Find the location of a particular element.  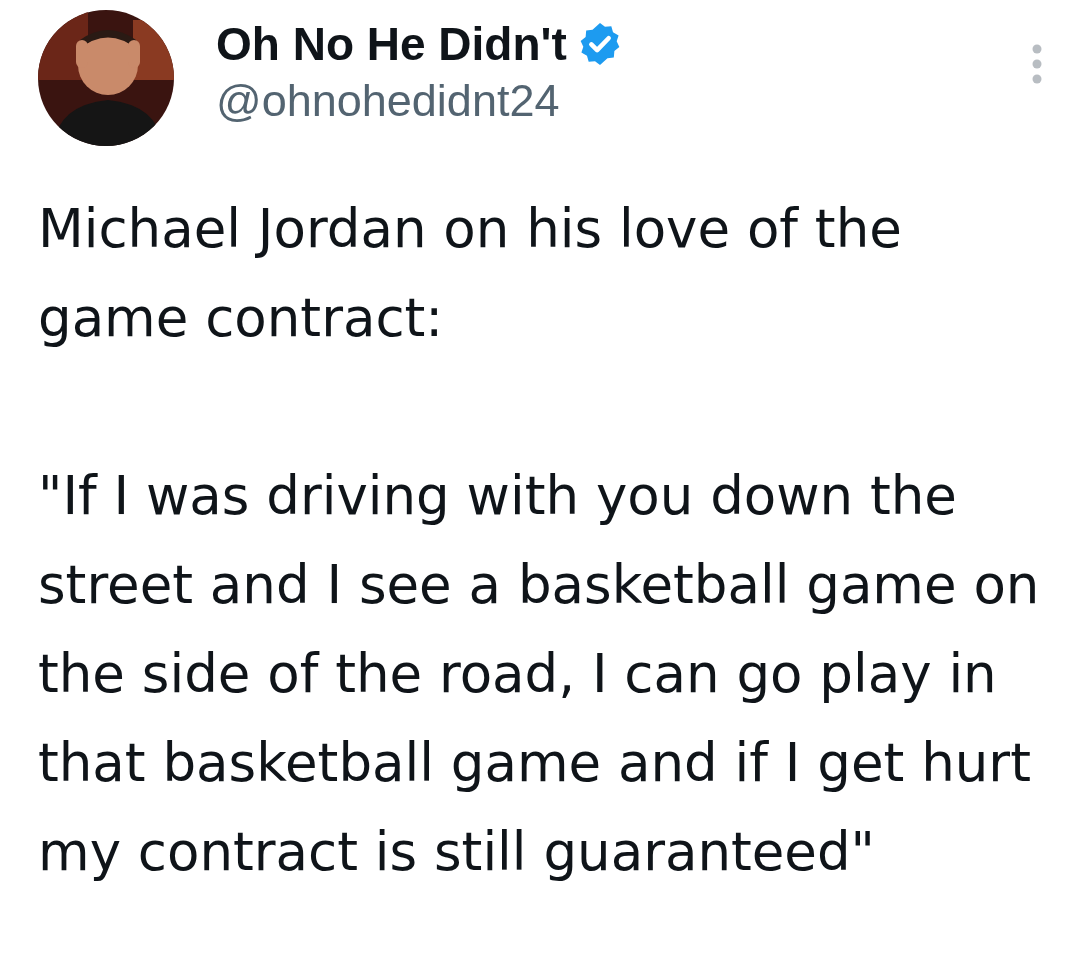

more-options-icon is located at coordinates (1037, 64).